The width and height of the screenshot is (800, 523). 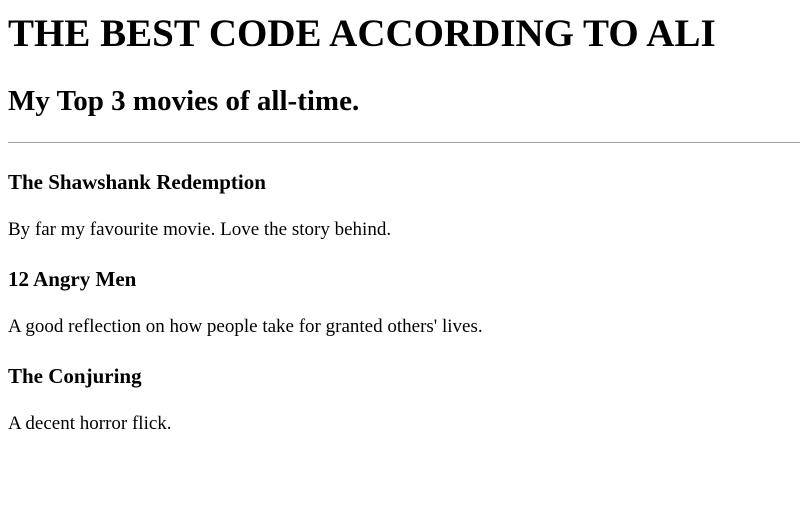 What do you see at coordinates (404, 142) in the screenshot?
I see `divider` at bounding box center [404, 142].